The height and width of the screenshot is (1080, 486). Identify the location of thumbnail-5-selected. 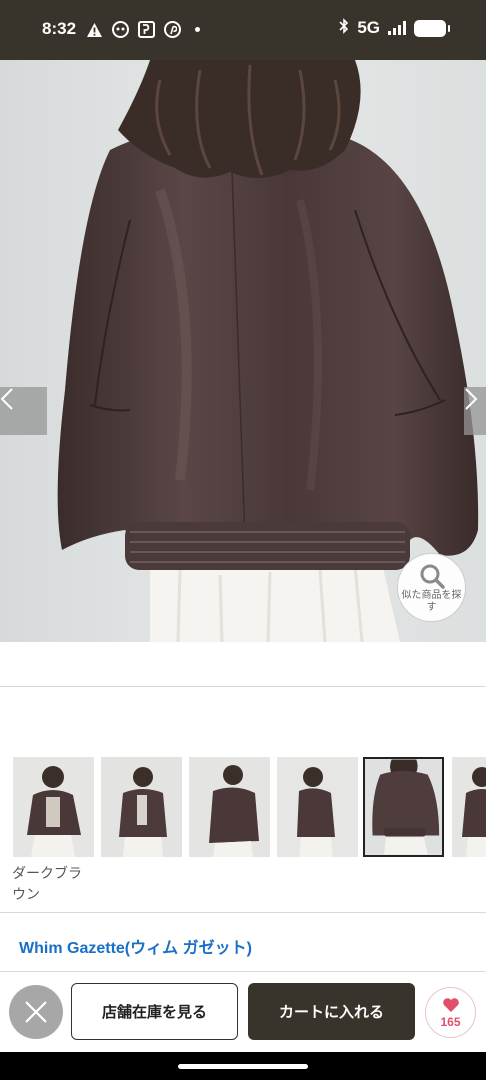
(403, 807).